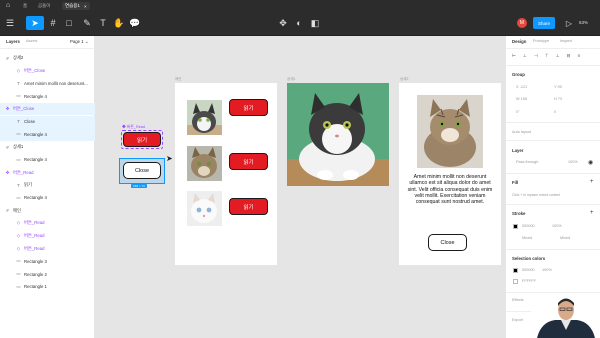  I want to click on add-fill-icon: +, so click(592, 182).